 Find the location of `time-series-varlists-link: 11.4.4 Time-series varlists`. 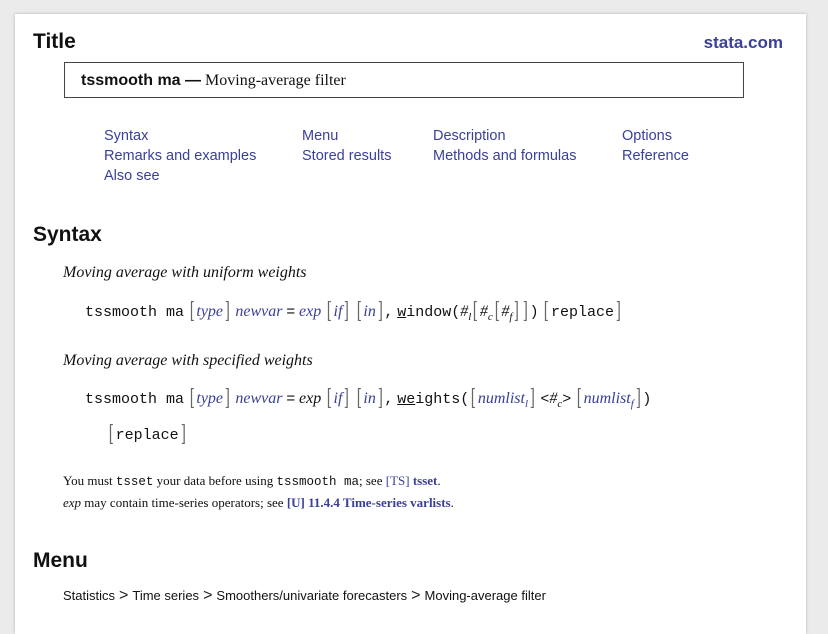

time-series-varlists-link: 11.4.4 Time-series varlists is located at coordinates (379, 502).